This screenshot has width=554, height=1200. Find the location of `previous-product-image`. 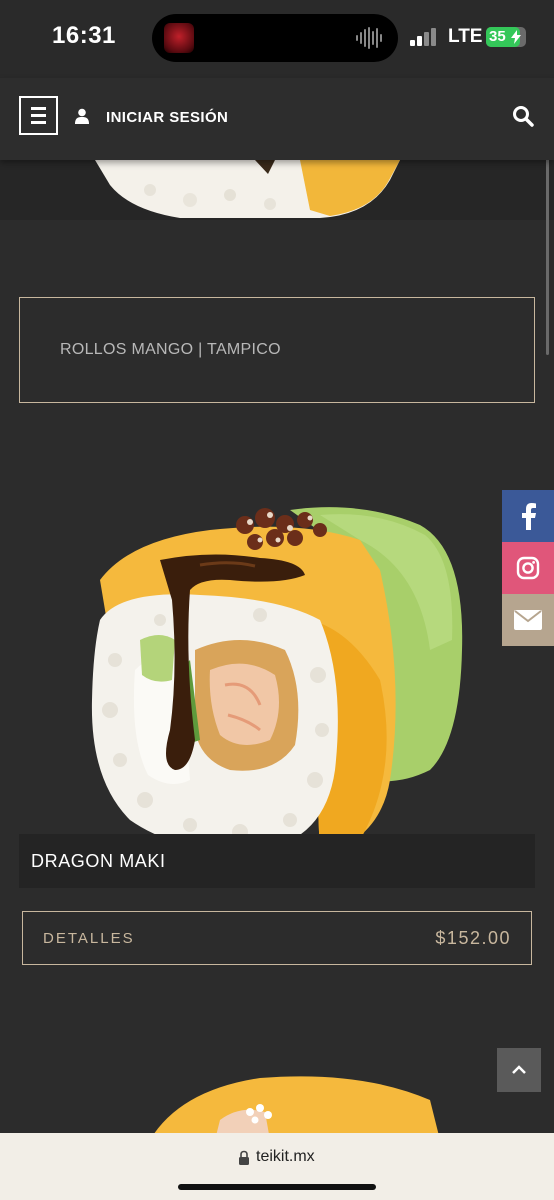

previous-product-image is located at coordinates (277, 190).